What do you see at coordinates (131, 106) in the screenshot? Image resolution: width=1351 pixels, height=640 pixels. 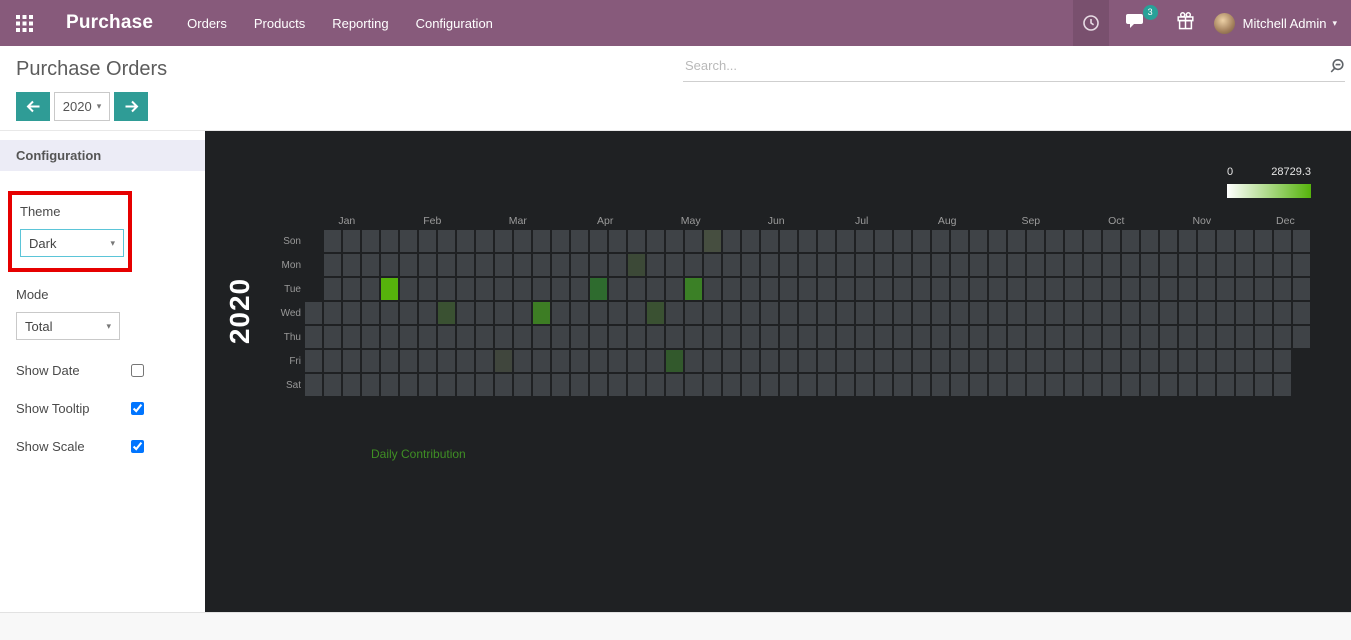 I see `next-year-button` at bounding box center [131, 106].